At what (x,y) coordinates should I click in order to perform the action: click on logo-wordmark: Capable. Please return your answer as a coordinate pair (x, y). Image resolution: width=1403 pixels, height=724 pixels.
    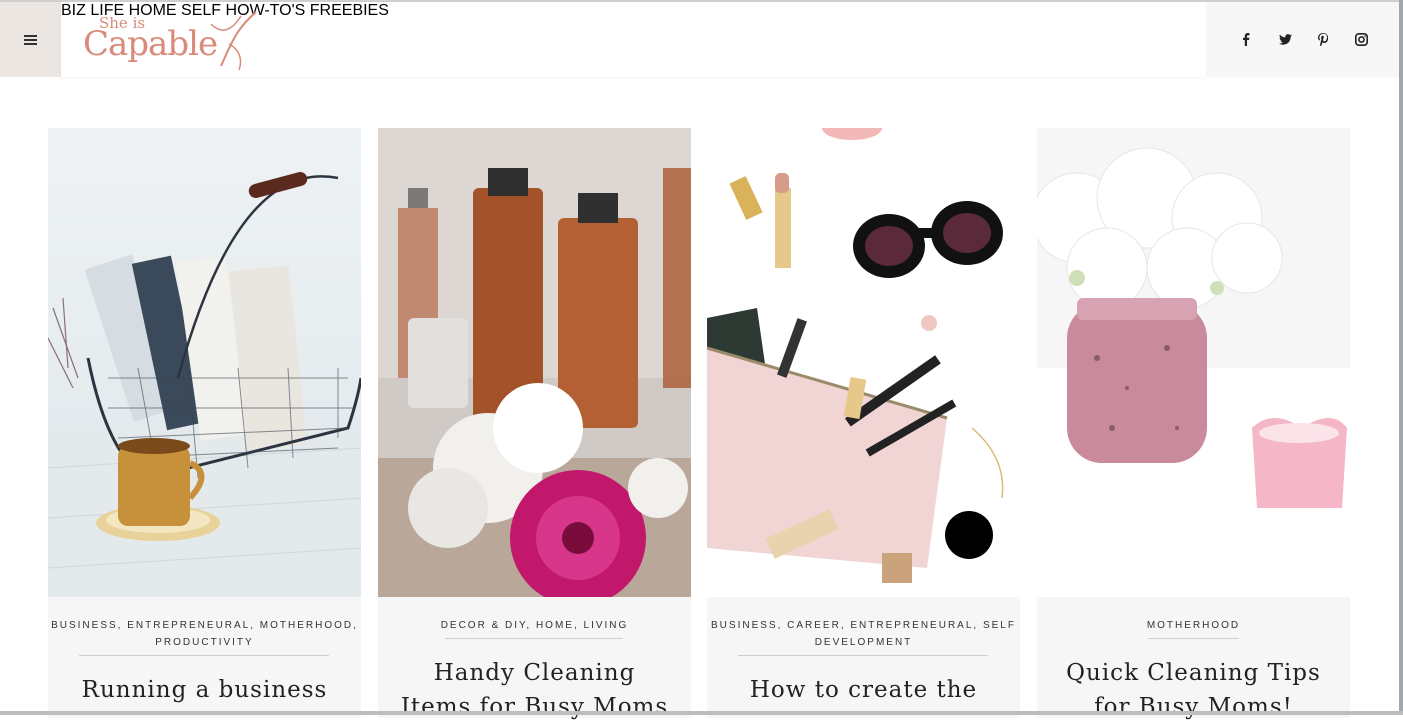
    Looking at the image, I should click on (150, 44).